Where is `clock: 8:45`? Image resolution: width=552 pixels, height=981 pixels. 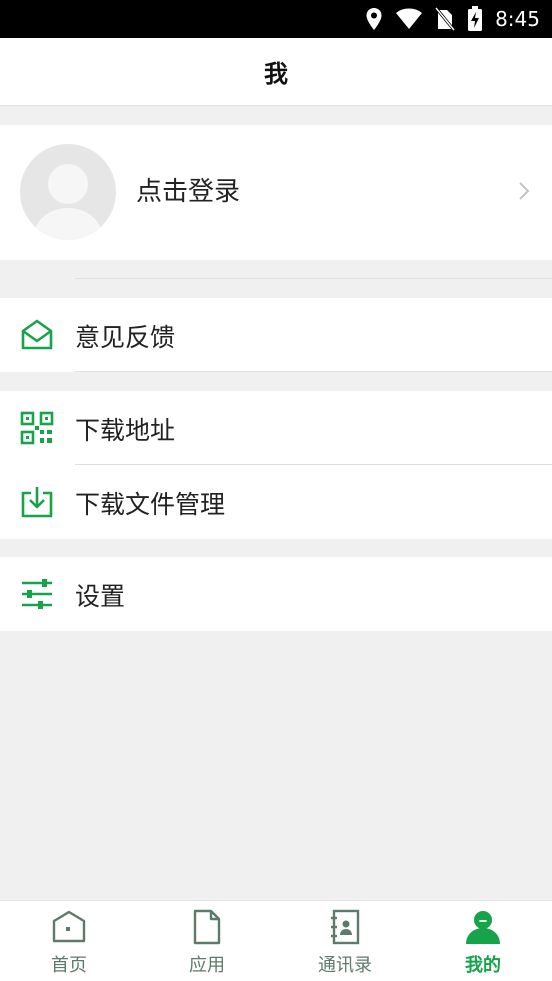
clock: 8:45 is located at coordinates (517, 19).